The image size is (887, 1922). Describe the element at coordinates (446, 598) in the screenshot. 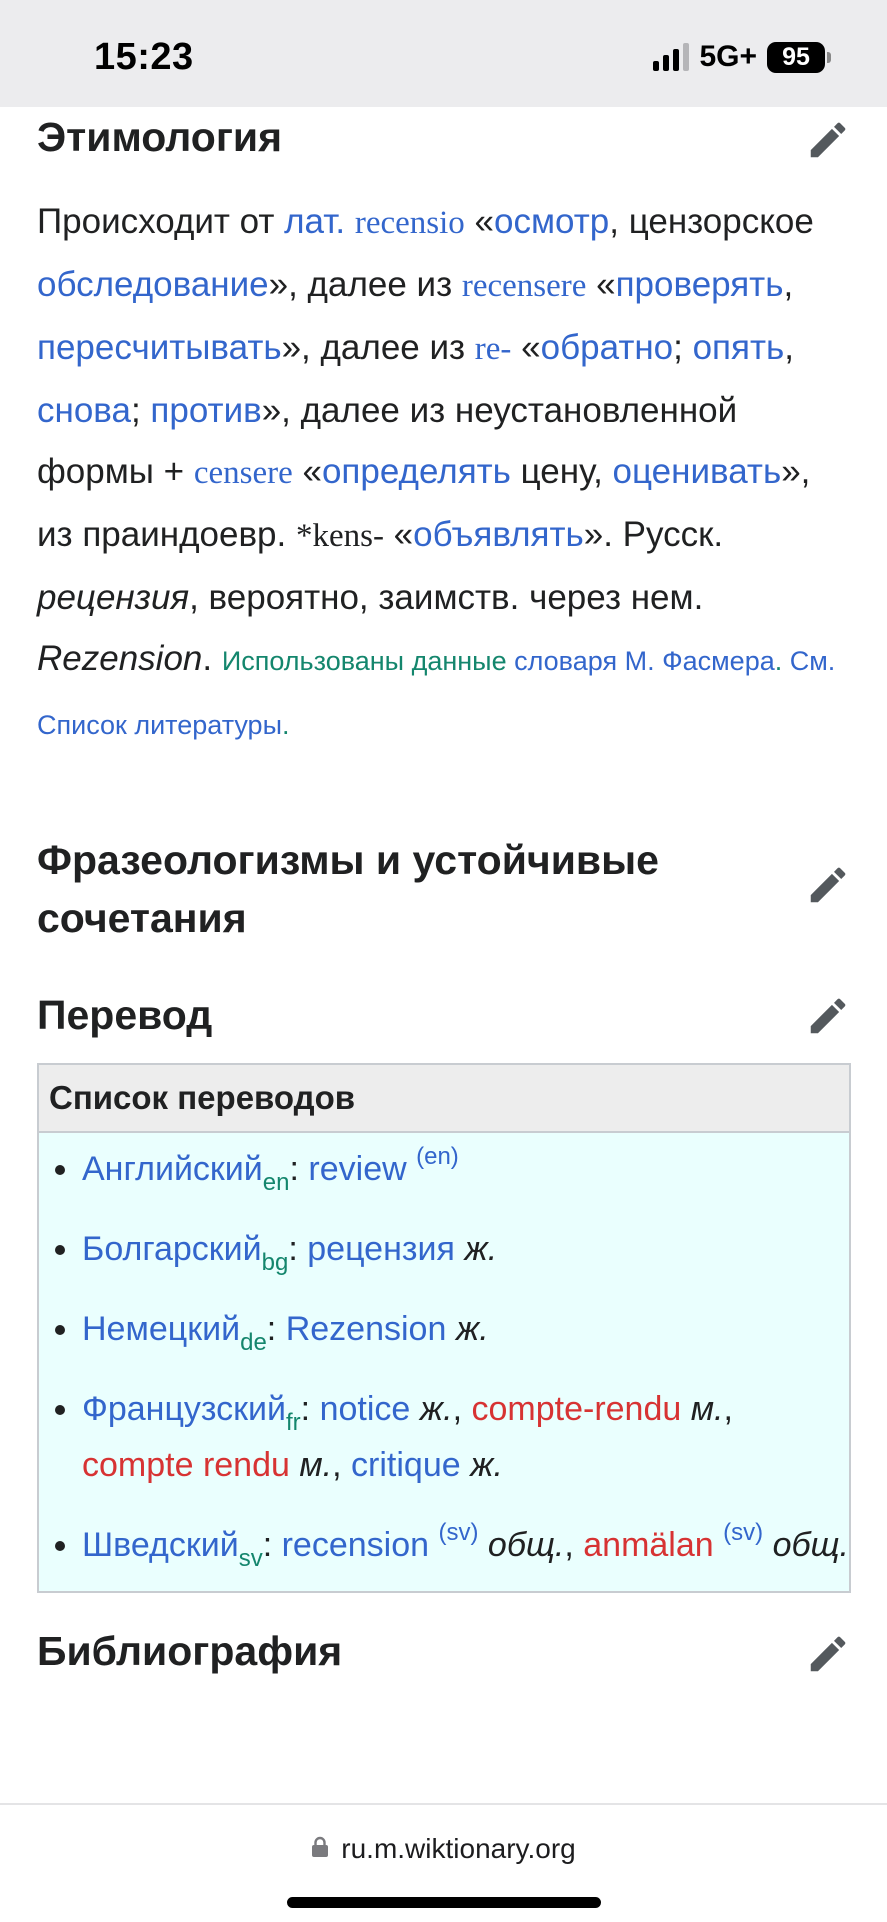

I see `etym-text: , вероятно, заимств. через нем.` at that location.